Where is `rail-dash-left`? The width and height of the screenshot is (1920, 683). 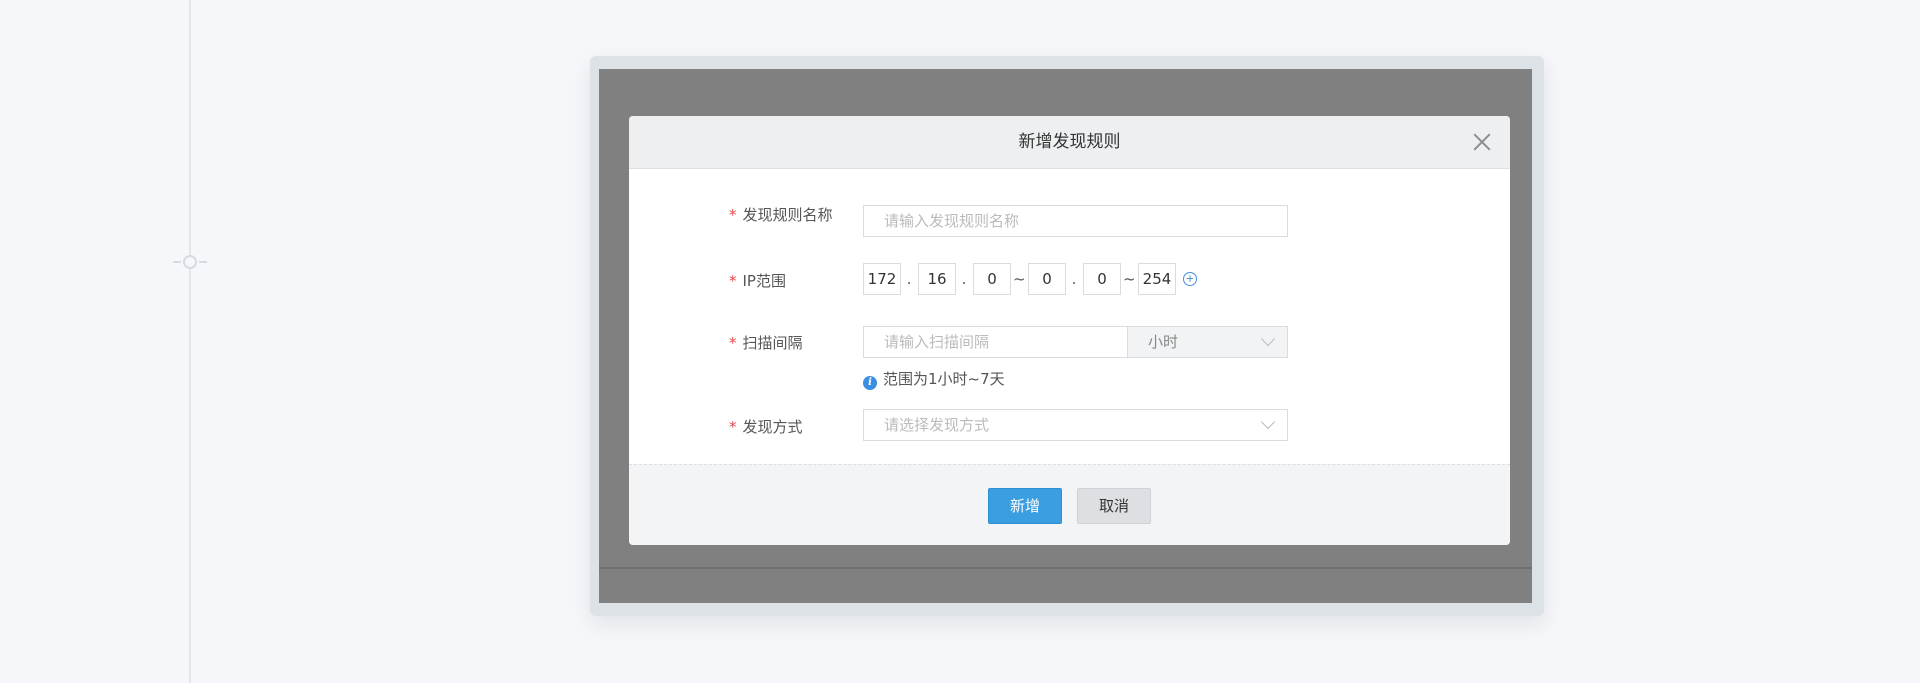
rail-dash-left is located at coordinates (177, 262).